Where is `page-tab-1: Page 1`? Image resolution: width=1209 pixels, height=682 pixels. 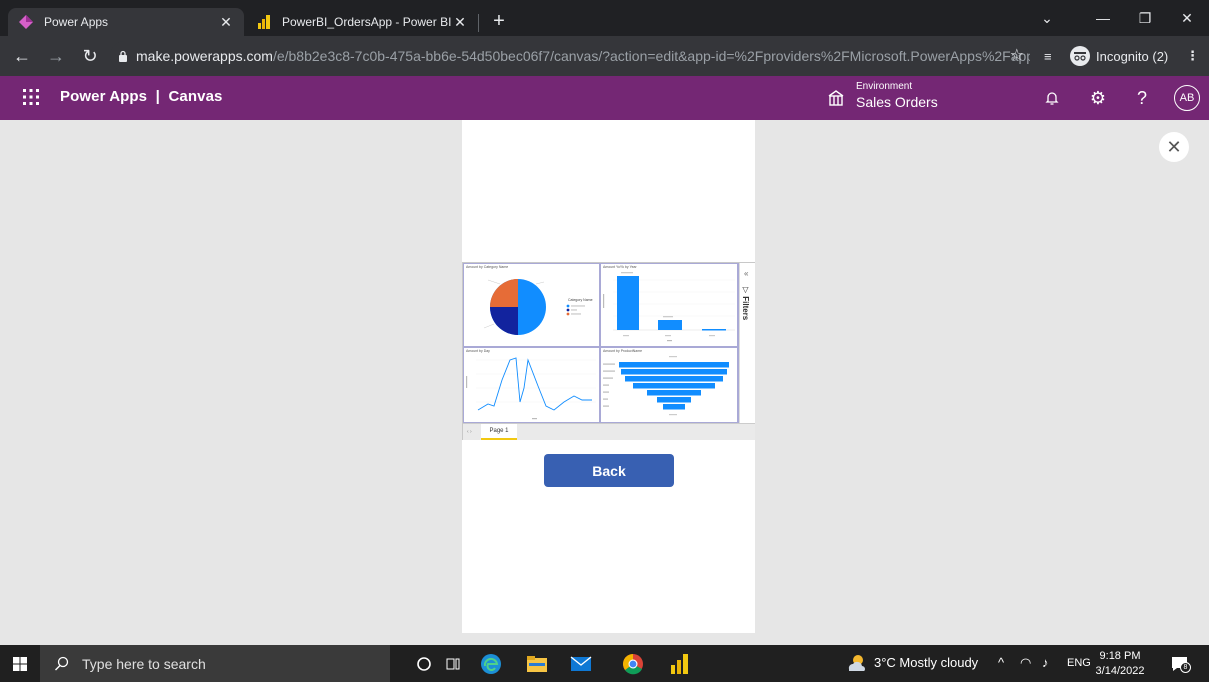
page-tab-1: Page 1 is located at coordinates (499, 432).